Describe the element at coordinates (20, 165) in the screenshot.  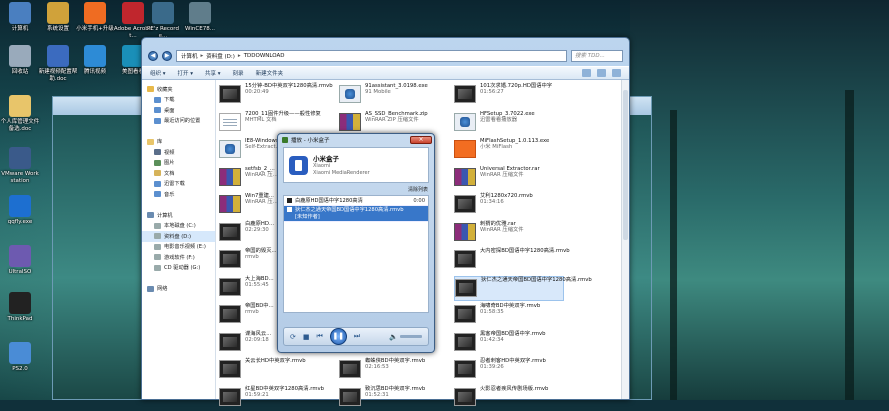
I see `desktop-icon: VMware Workstation` at that location.